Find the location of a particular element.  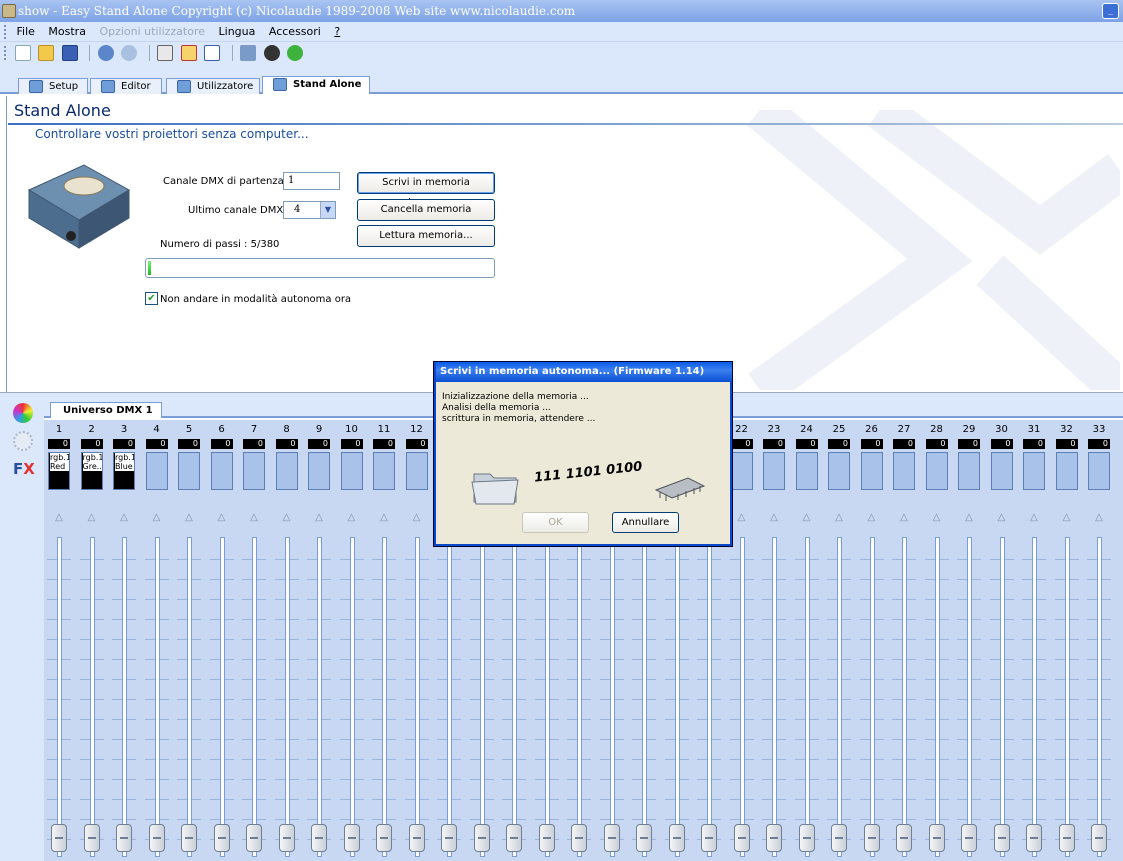

standalone-checkbox-label: Non andare in modalità autonoma ora is located at coordinates (255, 299).